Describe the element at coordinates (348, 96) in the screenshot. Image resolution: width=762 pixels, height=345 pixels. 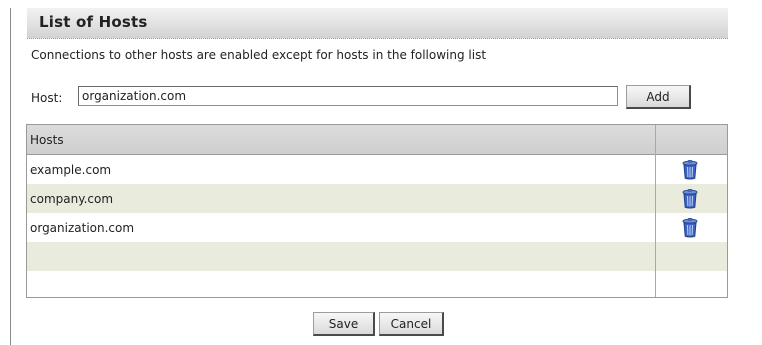
I see `host-input` at that location.